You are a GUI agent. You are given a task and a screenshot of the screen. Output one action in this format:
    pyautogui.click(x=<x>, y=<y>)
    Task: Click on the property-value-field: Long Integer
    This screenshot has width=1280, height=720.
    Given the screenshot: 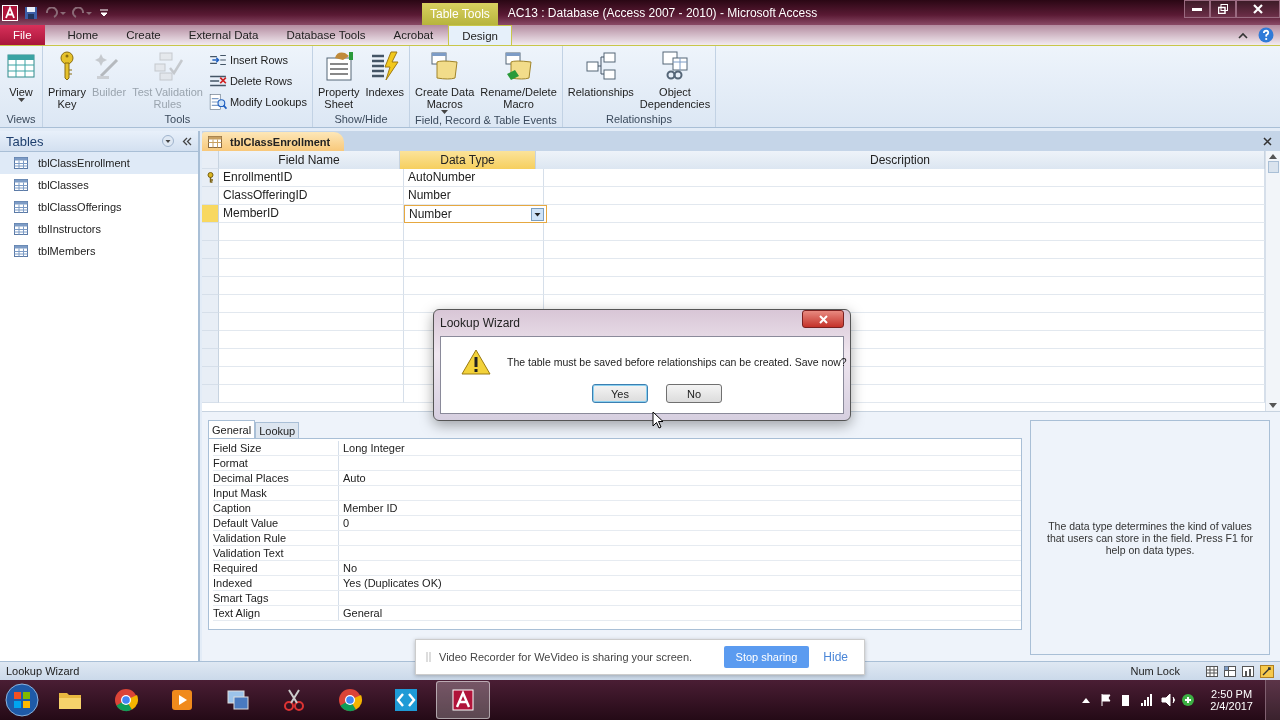 What is the action you would take?
    pyautogui.click(x=680, y=448)
    